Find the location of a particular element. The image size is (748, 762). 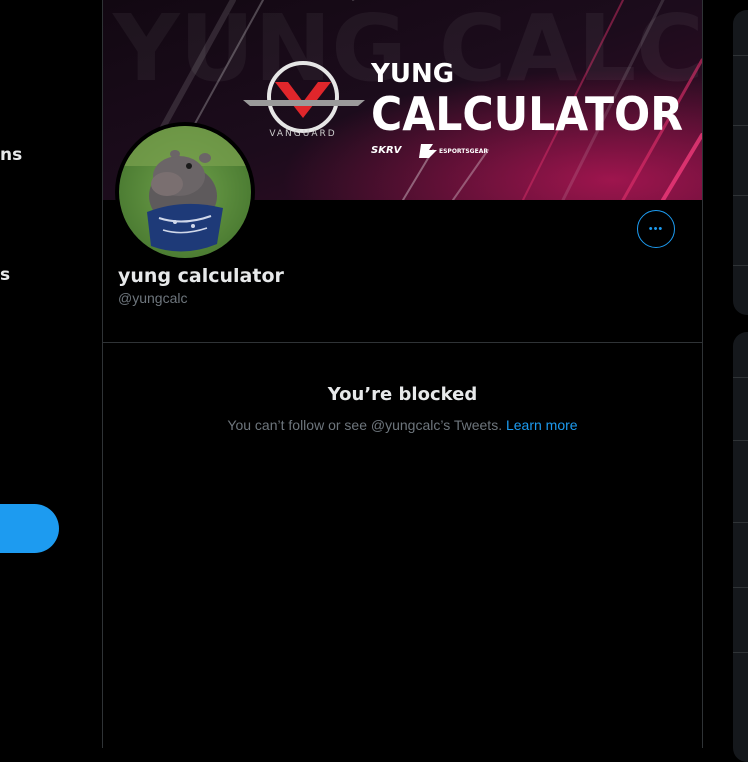

avatar-image is located at coordinates (185, 192).